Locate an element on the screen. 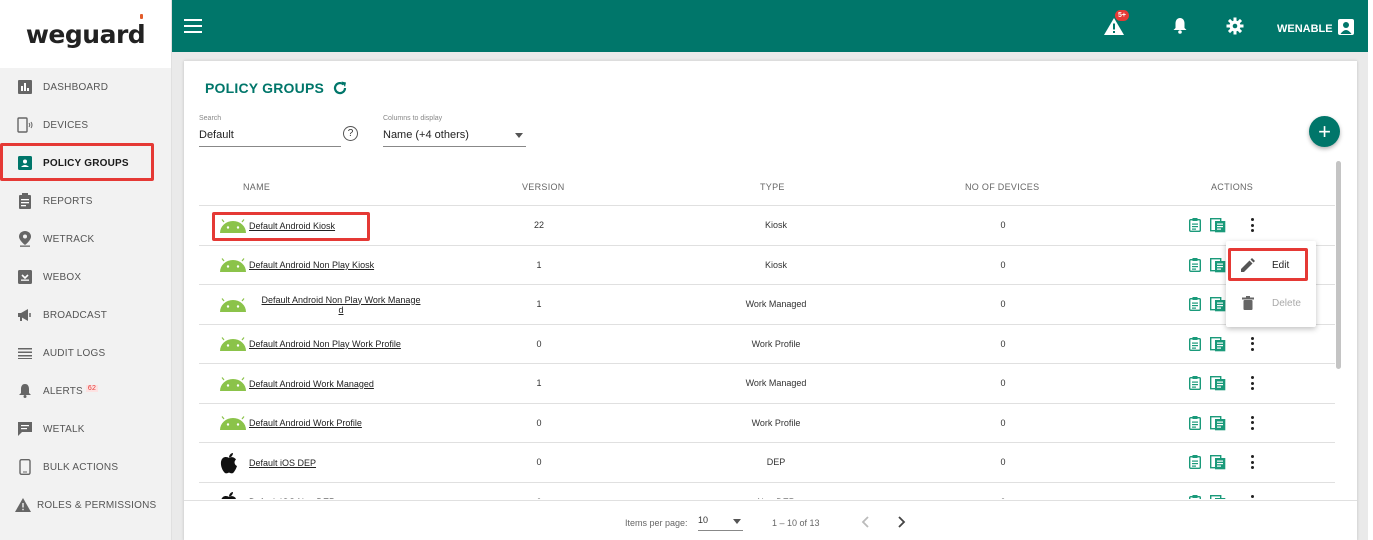  sidebar-item-roles-permissions: ROLES & PERMISSIONS is located at coordinates (86, 505).